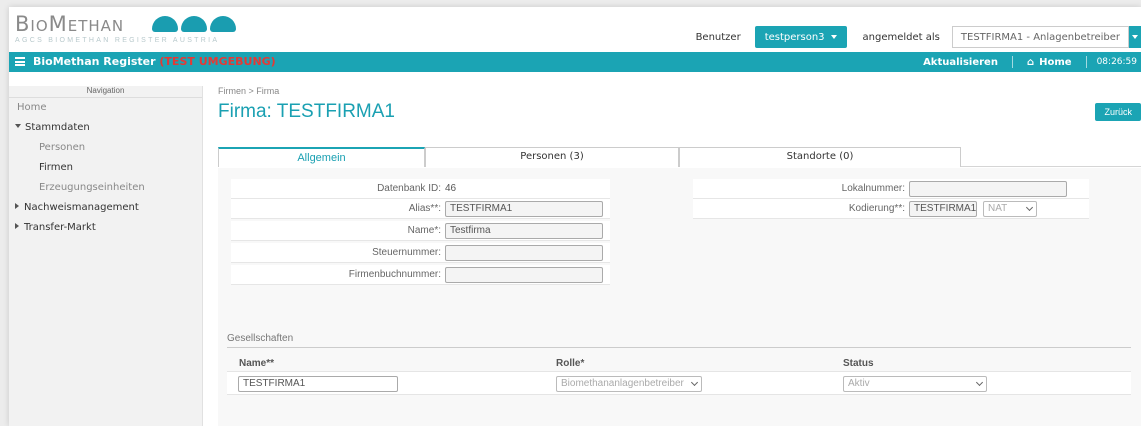 Image resolution: width=1141 pixels, height=426 pixels. I want to click on tab-personen: Personen (3), so click(552, 157).